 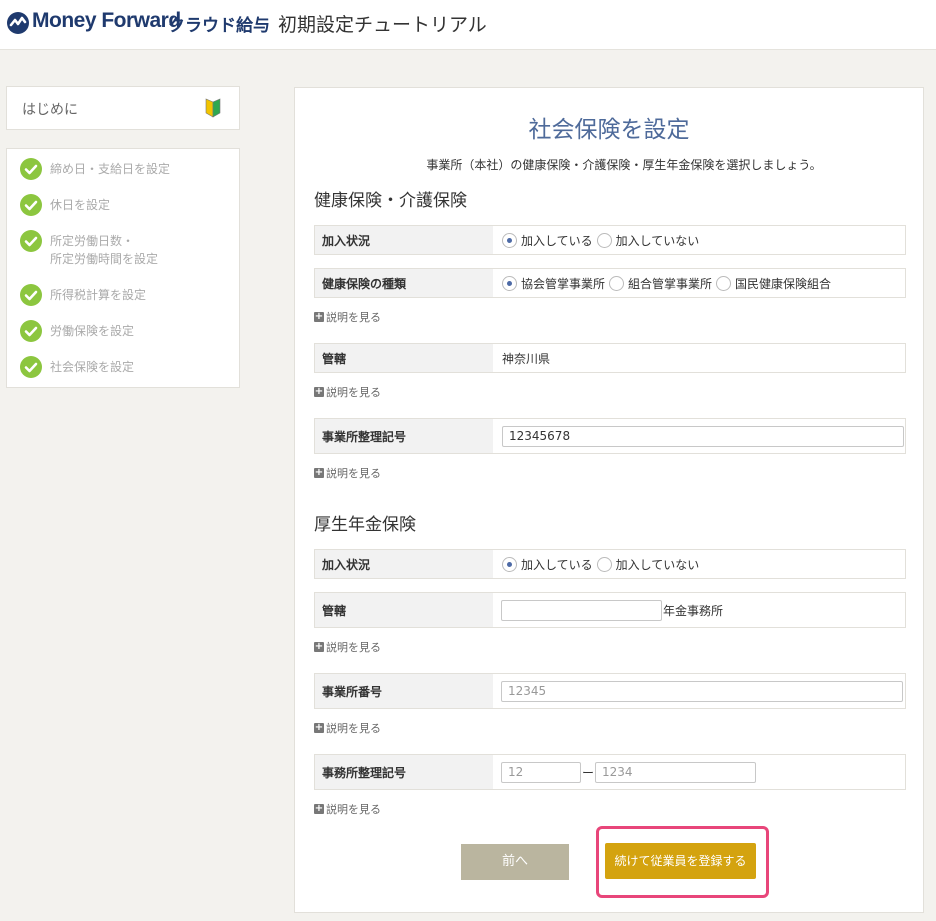 What do you see at coordinates (219, 26) in the screenshot?
I see `product-name: クラウド給与` at bounding box center [219, 26].